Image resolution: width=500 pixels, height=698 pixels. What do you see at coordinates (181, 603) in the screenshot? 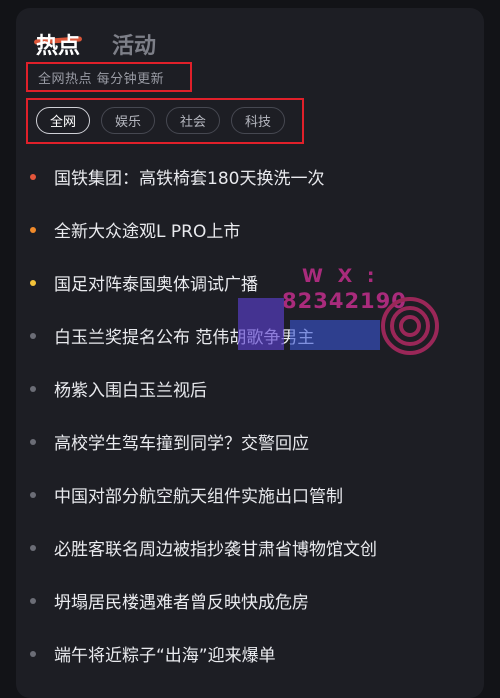
I see `list-item-title: 坍塌居民楼遇难者曾反映快成危房` at bounding box center [181, 603].